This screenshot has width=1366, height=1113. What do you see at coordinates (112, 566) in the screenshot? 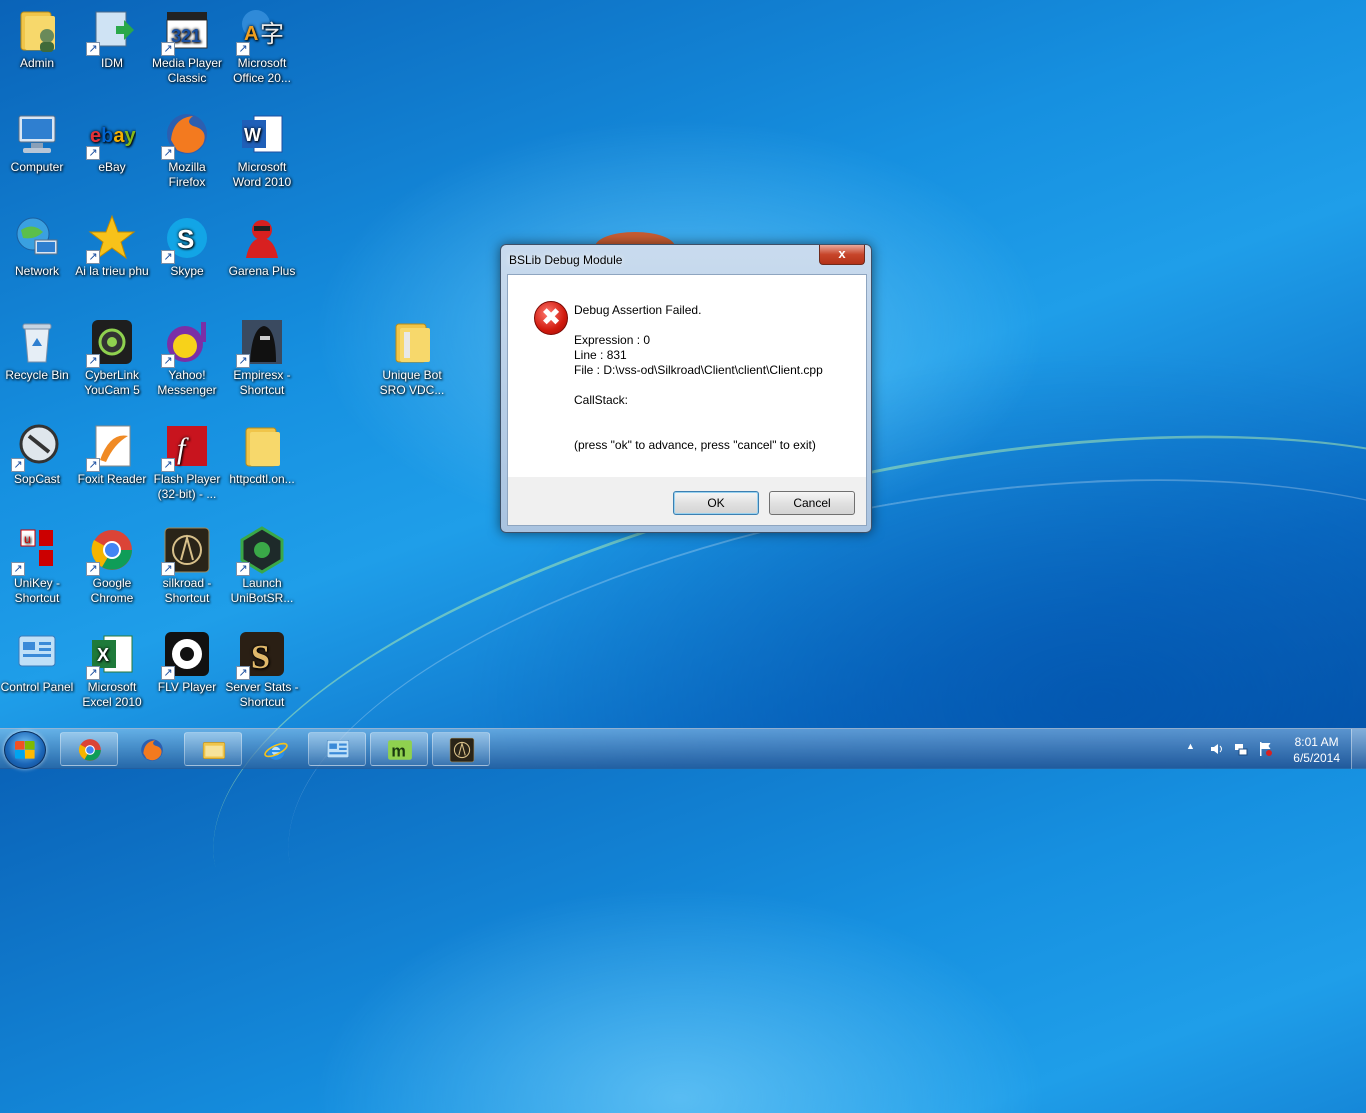
I see `desktop-icon-google-chrome: ↗ Google Chrome` at bounding box center [112, 566].